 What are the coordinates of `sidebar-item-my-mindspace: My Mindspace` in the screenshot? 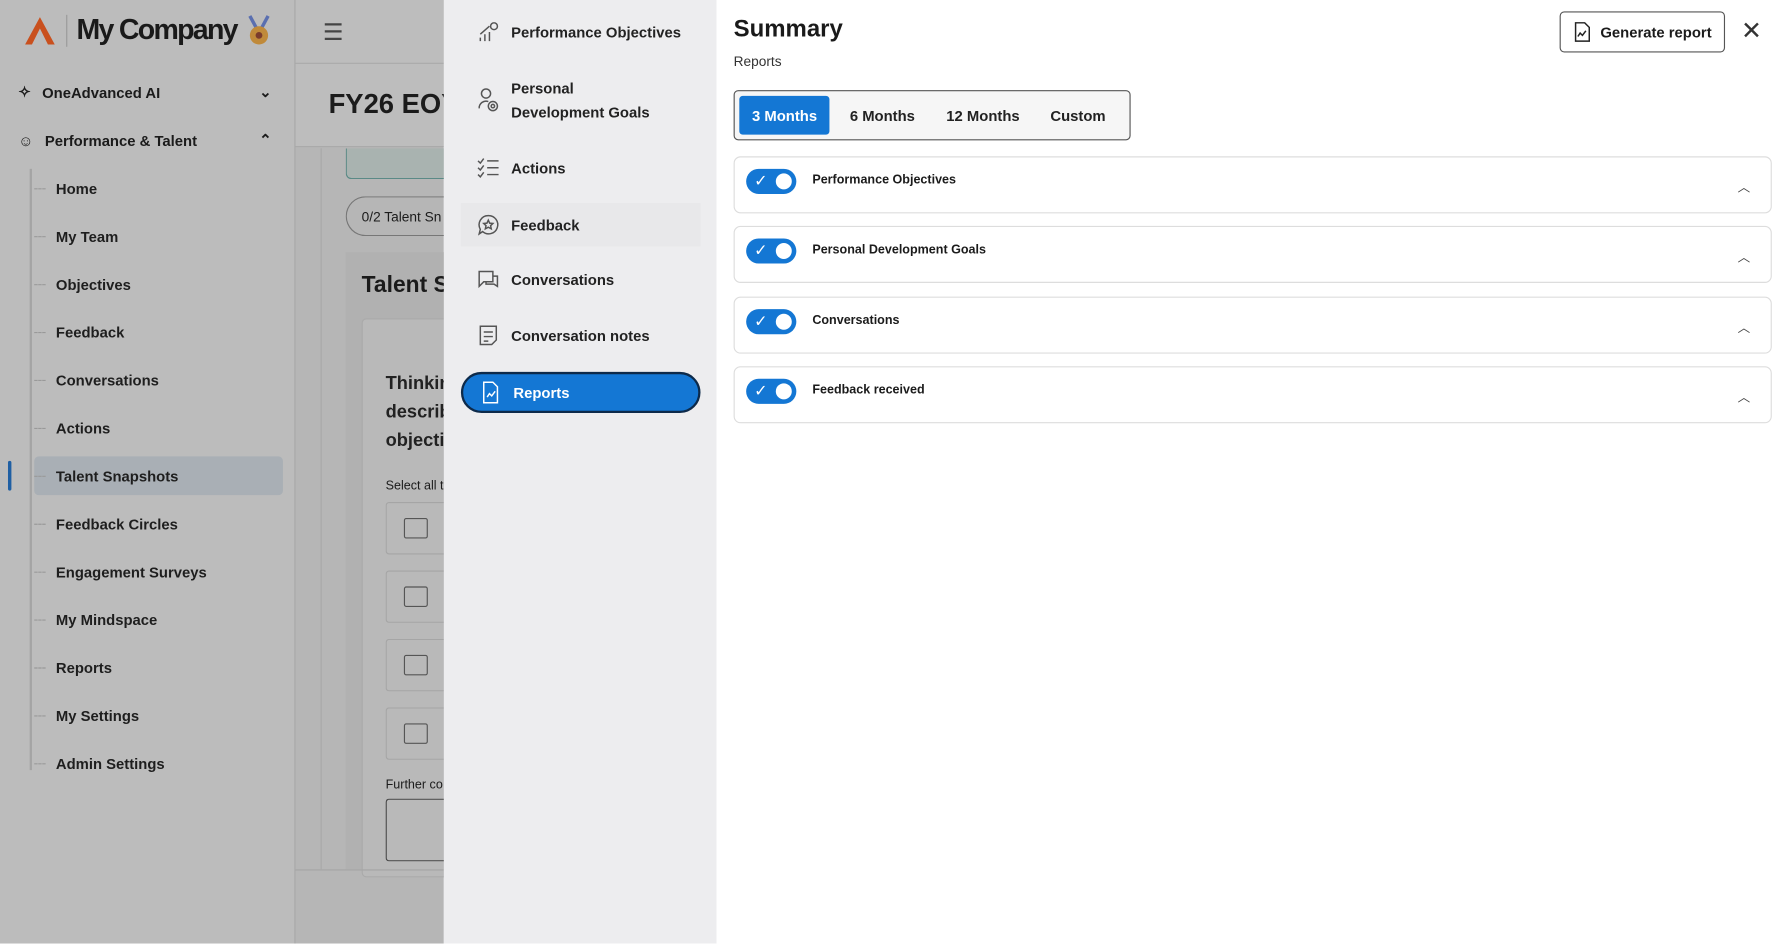 It's located at (158, 619).